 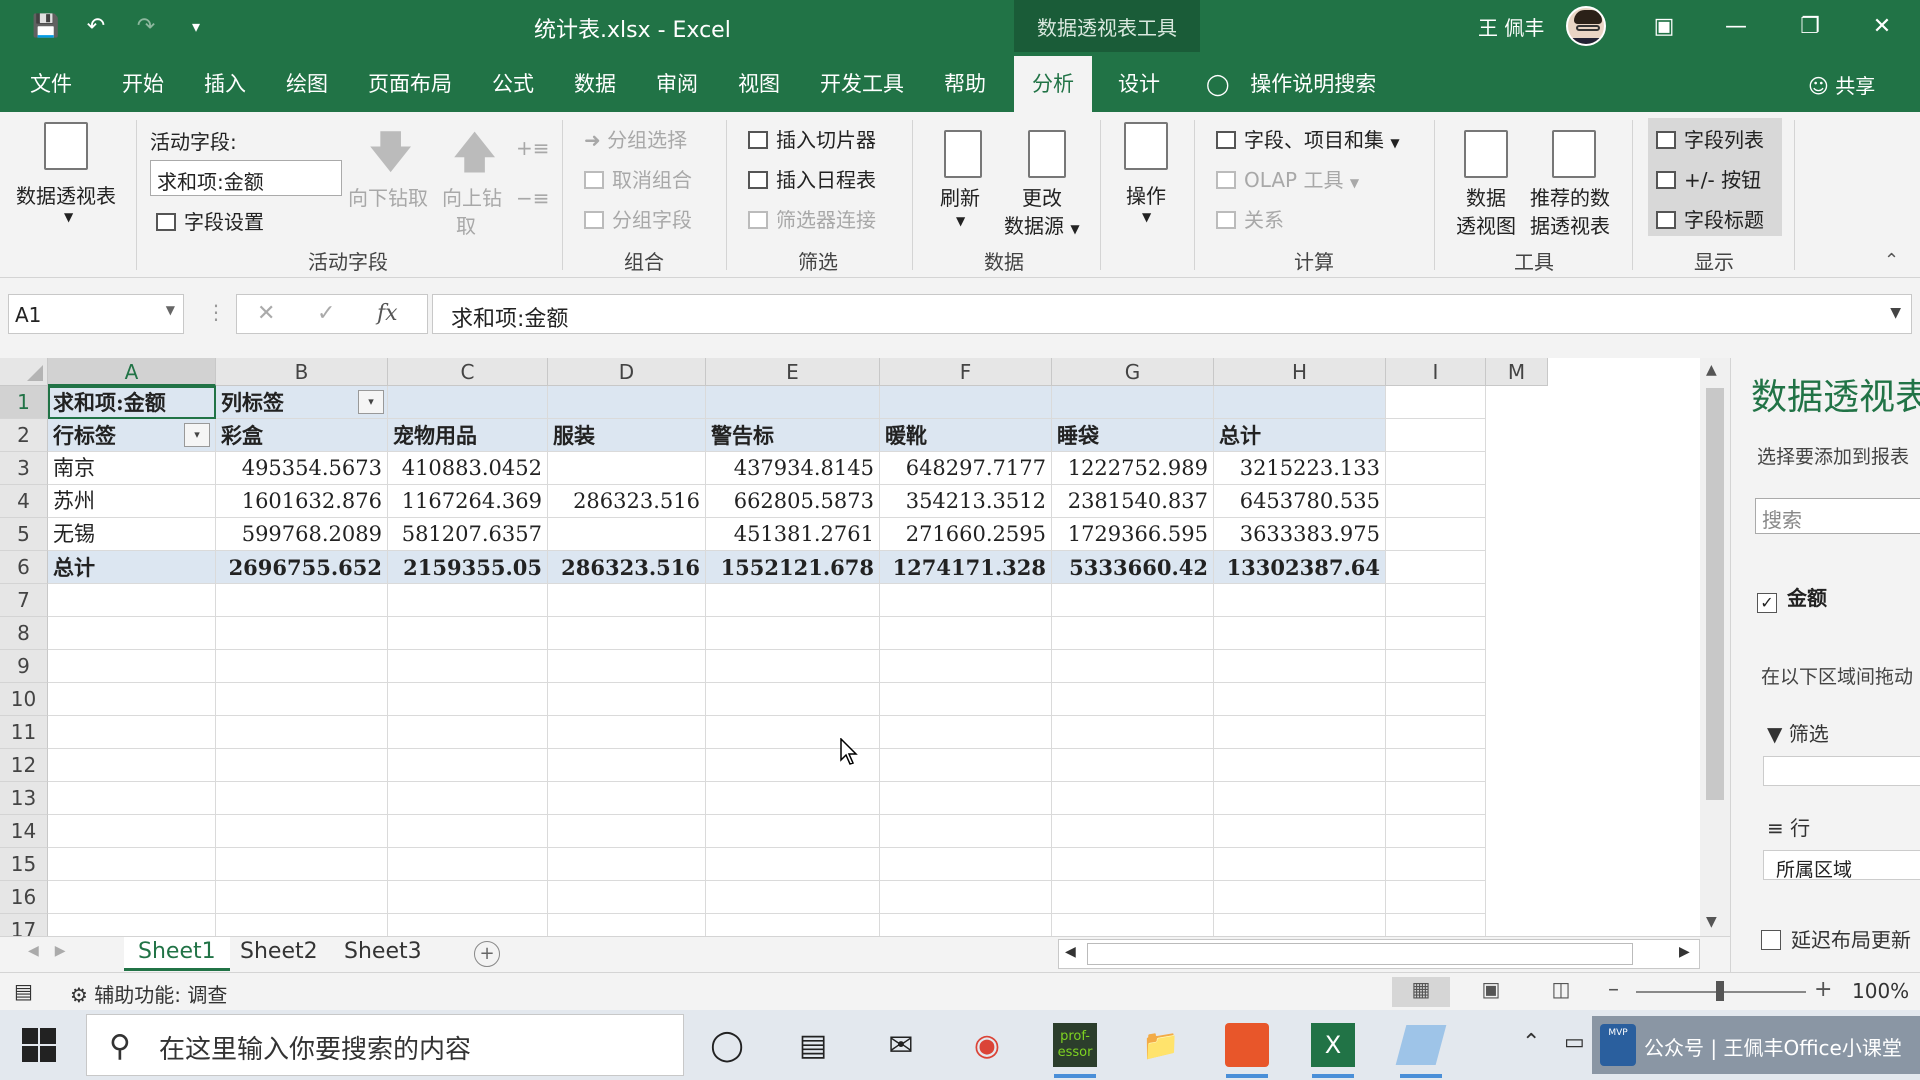 I want to click on scroll-down-icon: ▼, so click(x=1711, y=922).